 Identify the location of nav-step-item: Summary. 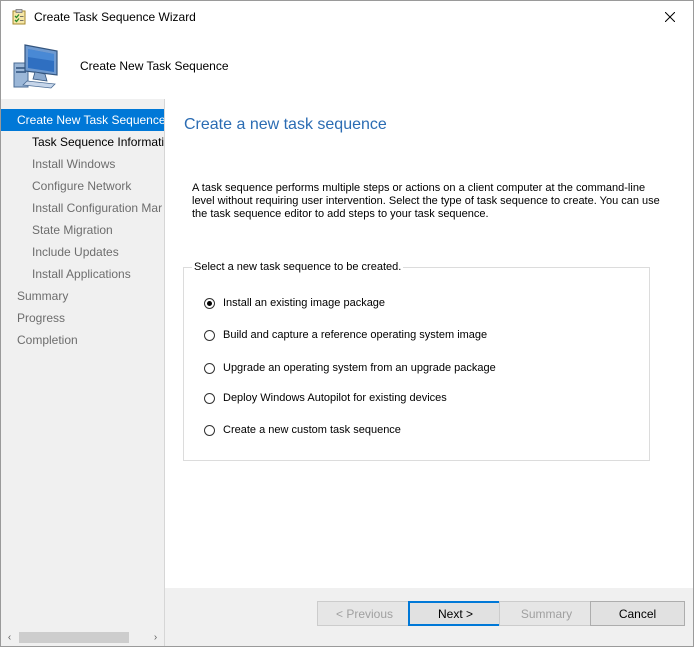
(43, 296).